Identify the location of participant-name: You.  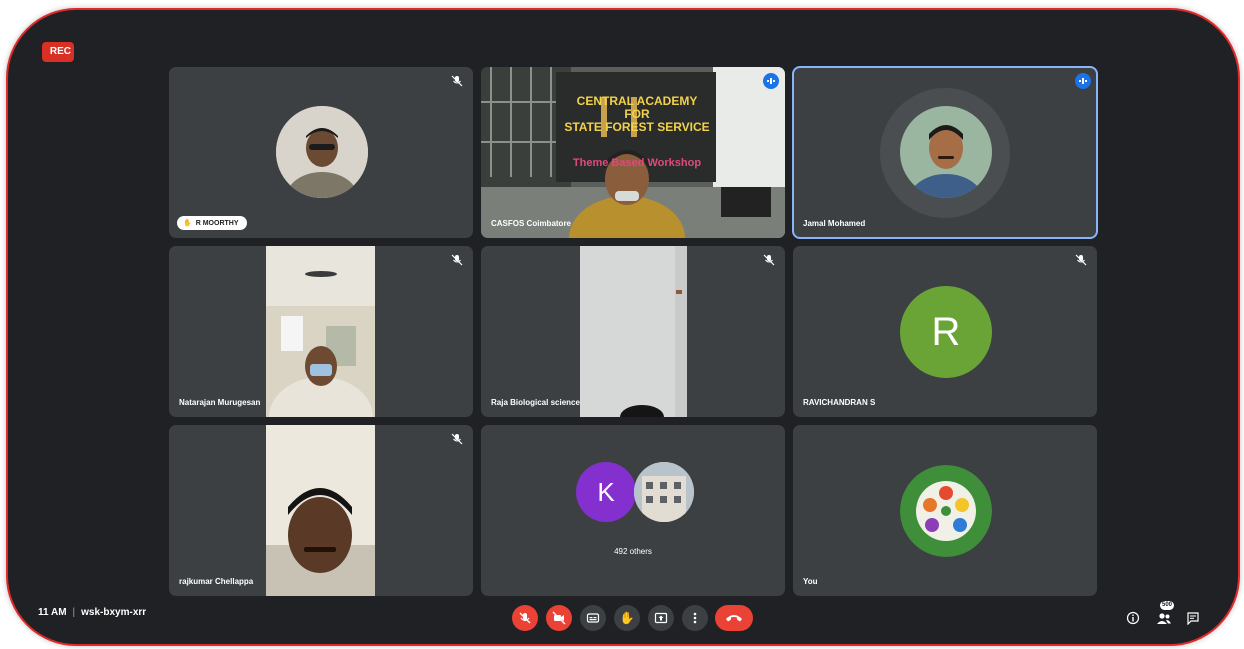
(810, 581).